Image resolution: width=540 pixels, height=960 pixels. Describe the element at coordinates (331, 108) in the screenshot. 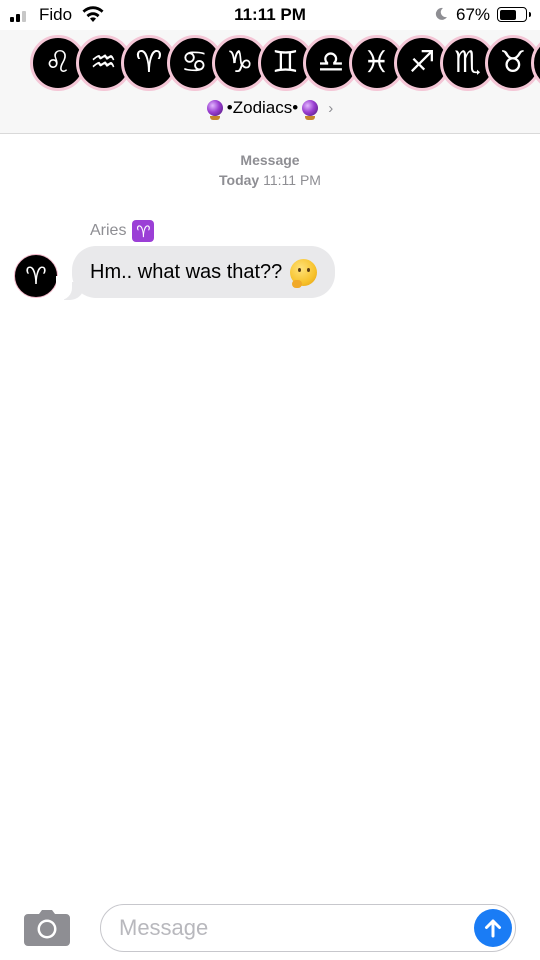

I see `chevron-right-icon: ›` at that location.